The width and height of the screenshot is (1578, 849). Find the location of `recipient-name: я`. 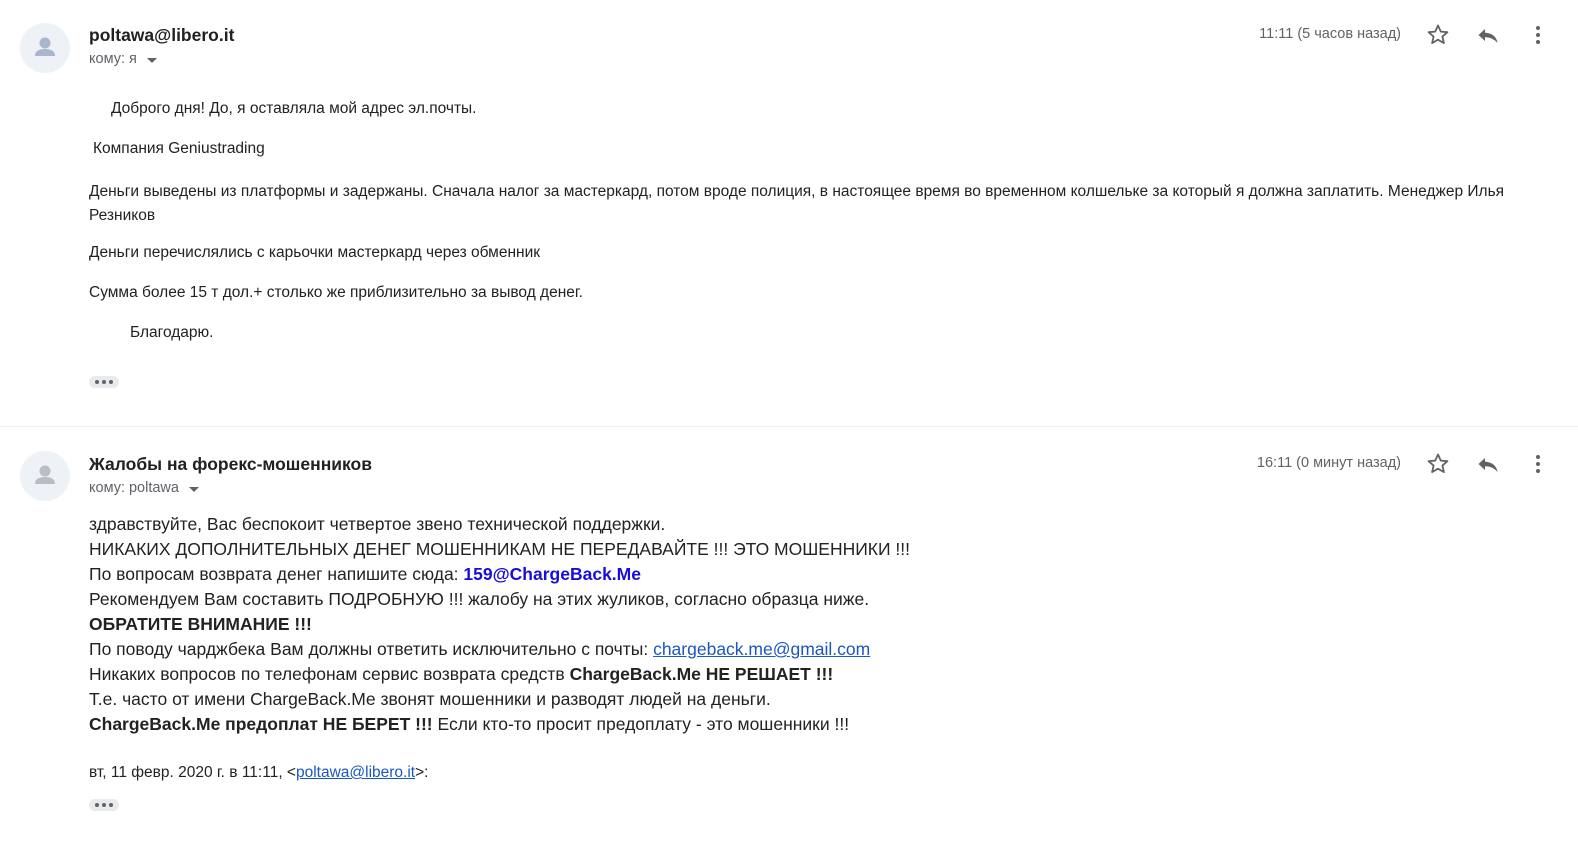

recipient-name: я is located at coordinates (132, 59).